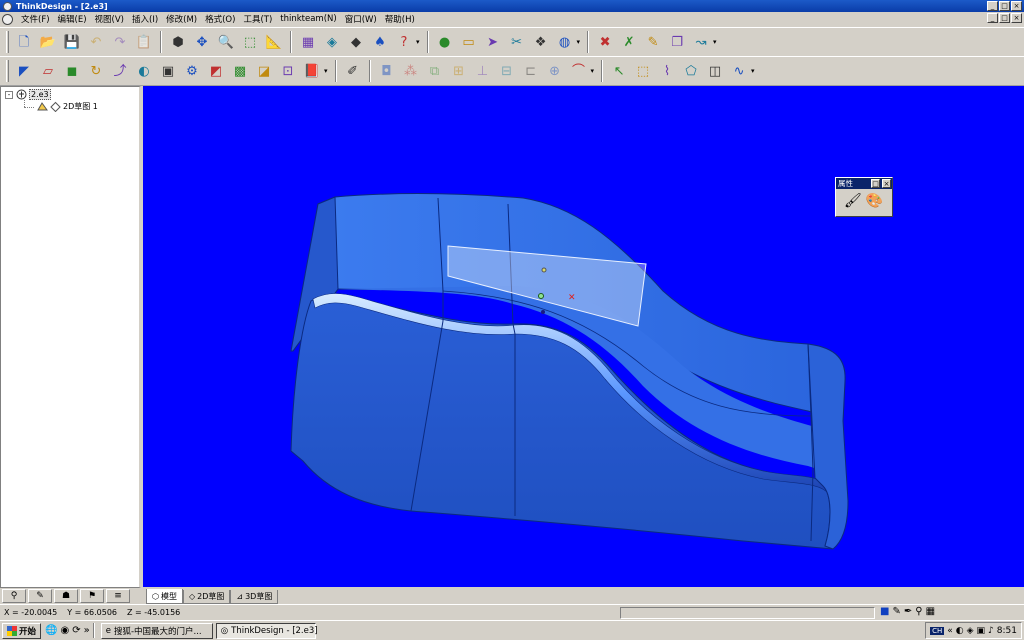 The height and width of the screenshot is (640, 1024). I want to click on table-icon: ▦, so click(308, 42).